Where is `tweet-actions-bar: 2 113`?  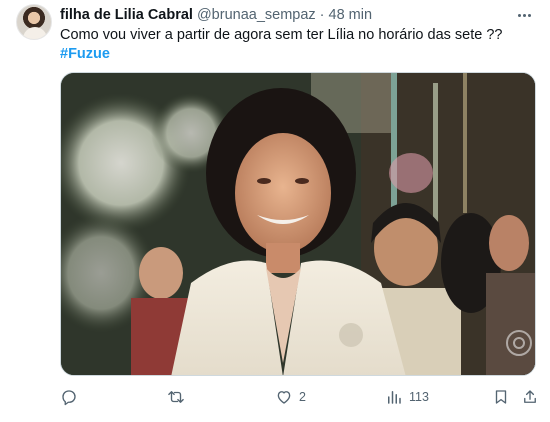
tweet-actions-bar: 2 113 is located at coordinates (298, 397).